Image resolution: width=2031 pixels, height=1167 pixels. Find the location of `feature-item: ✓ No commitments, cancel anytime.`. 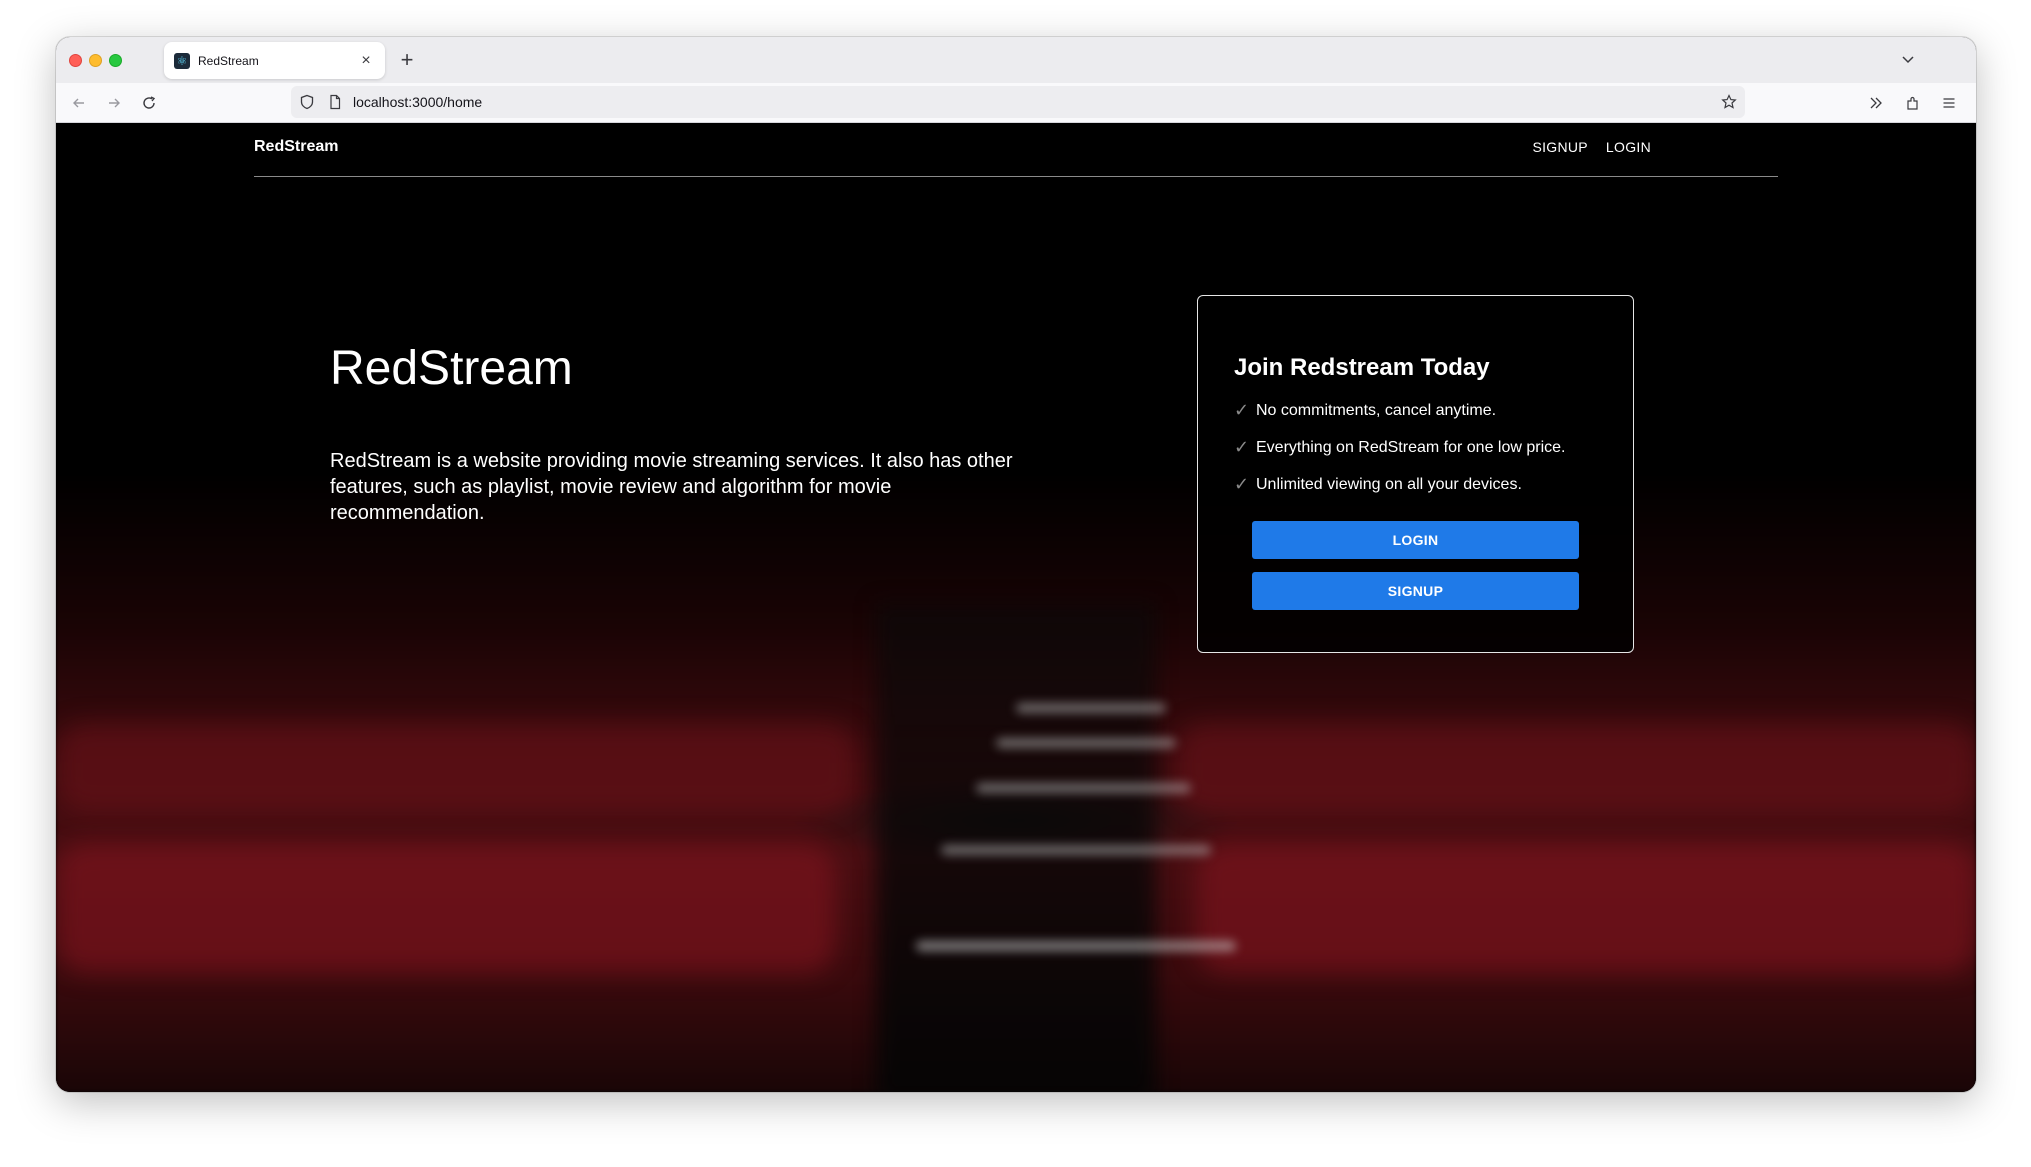

feature-item: ✓ No commitments, cancel anytime. is located at coordinates (1365, 410).